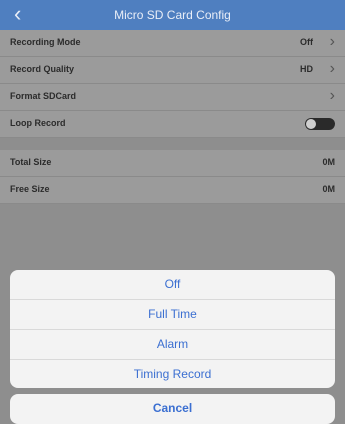 Image resolution: width=345 pixels, height=424 pixels. What do you see at coordinates (172, 409) in the screenshot?
I see `cancel-button: Cancel` at bounding box center [172, 409].